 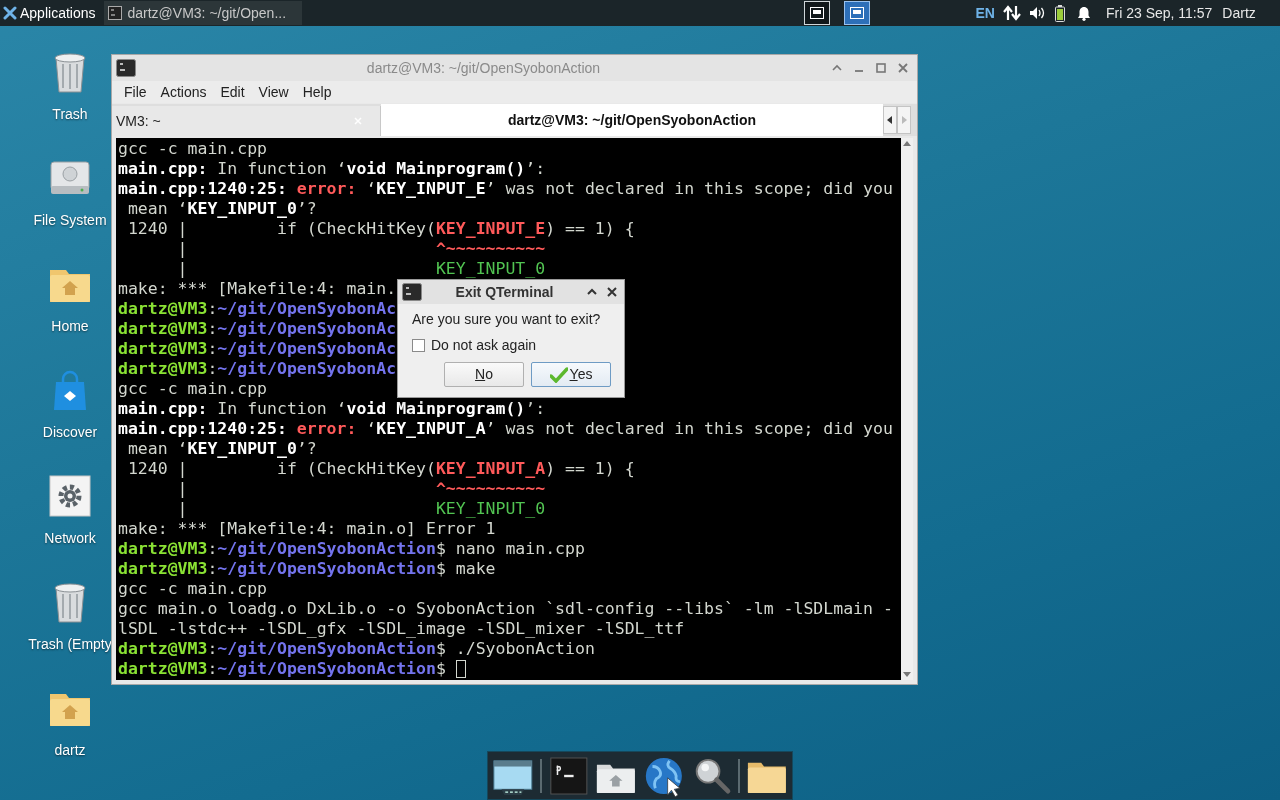 I want to click on scrollbar, so click(x=907, y=409).